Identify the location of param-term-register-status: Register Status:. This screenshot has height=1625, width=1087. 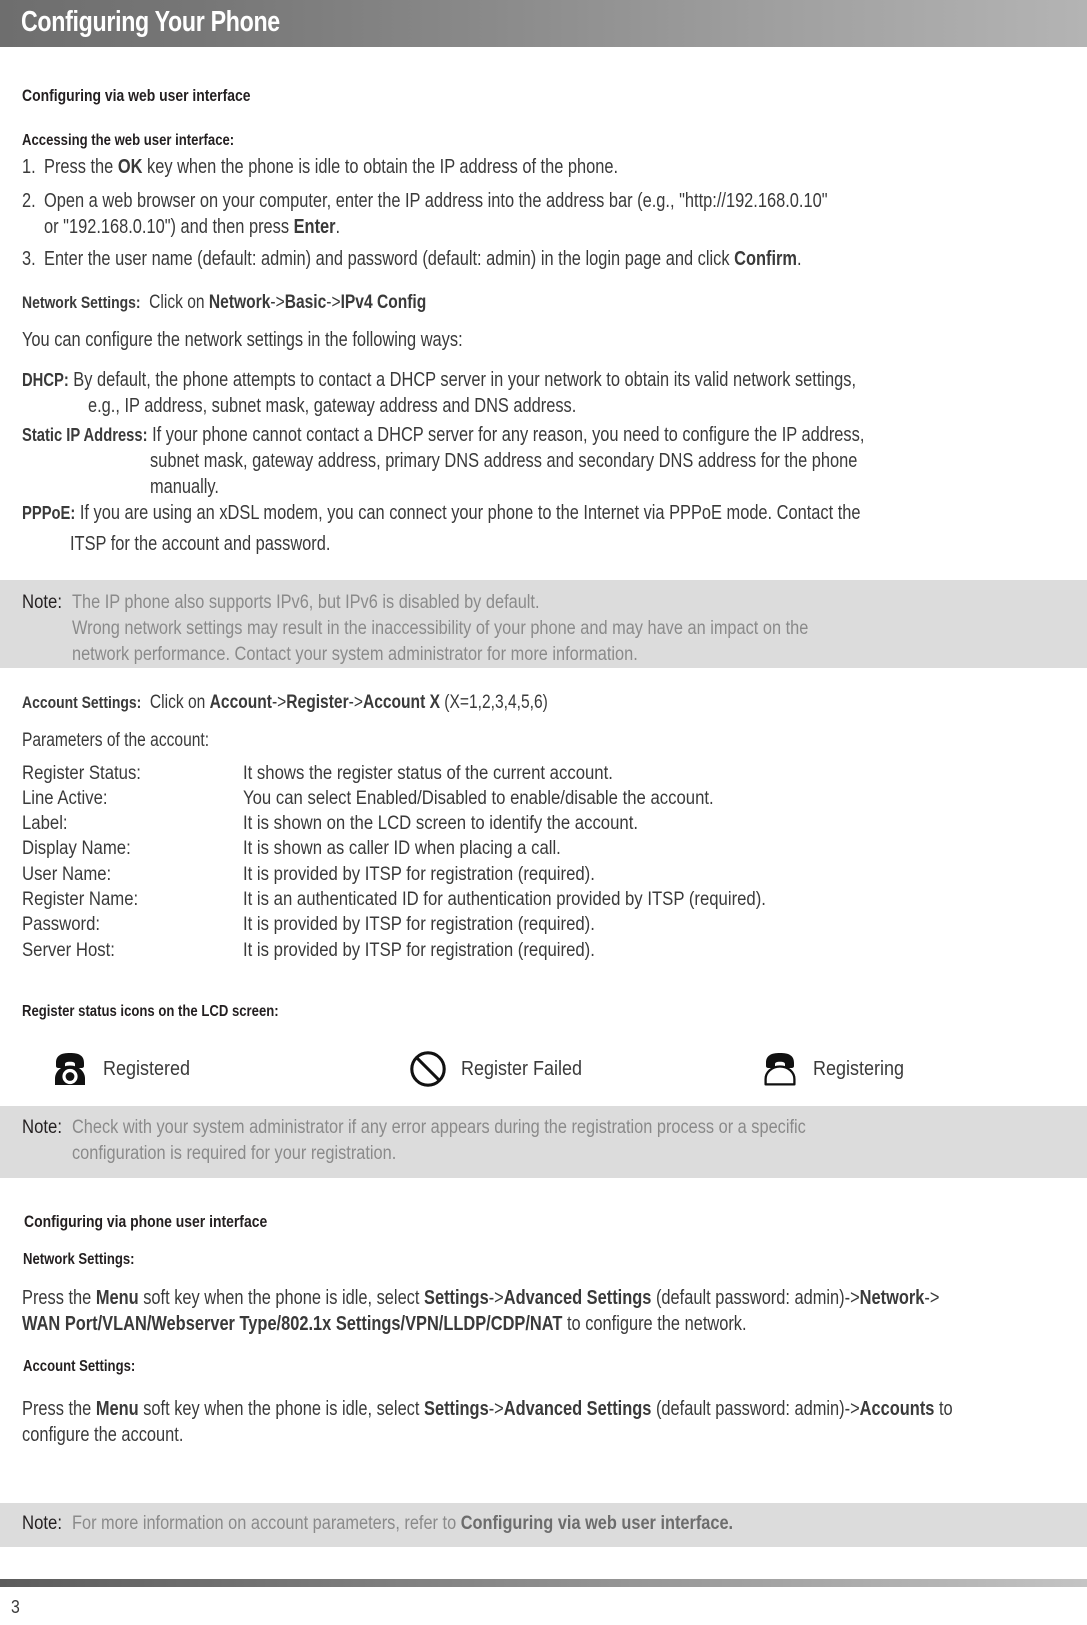
(81, 773).